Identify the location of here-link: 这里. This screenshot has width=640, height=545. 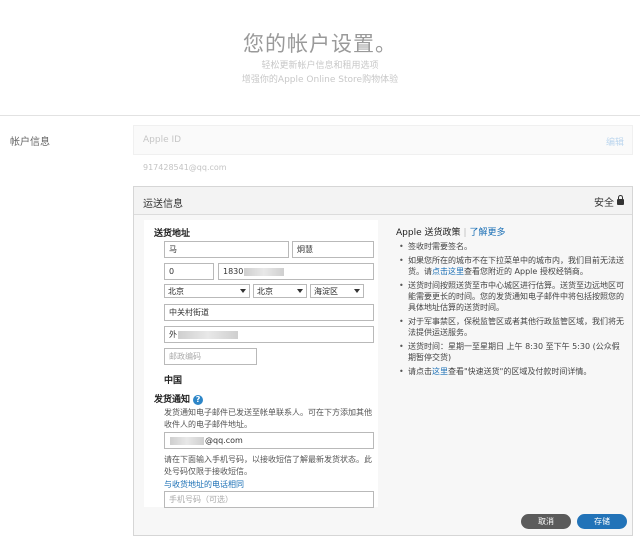
(440, 371).